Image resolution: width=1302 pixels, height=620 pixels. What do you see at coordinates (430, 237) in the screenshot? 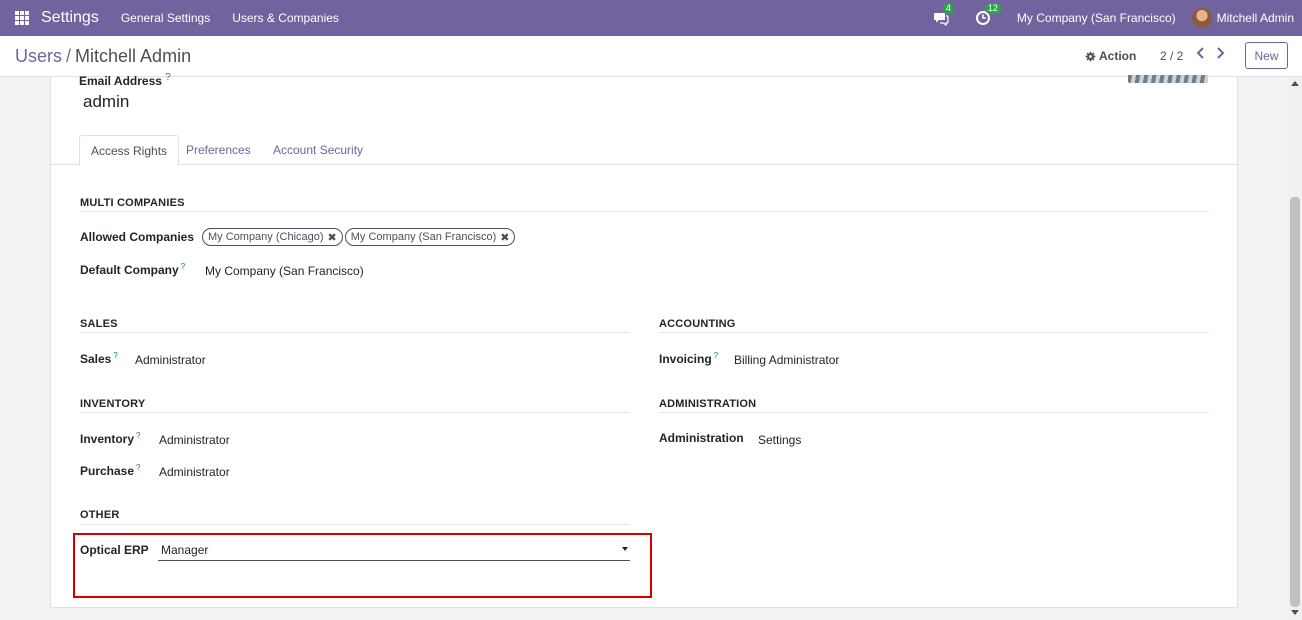
I see `company-tag: My Company (San Francisco) ✖` at bounding box center [430, 237].